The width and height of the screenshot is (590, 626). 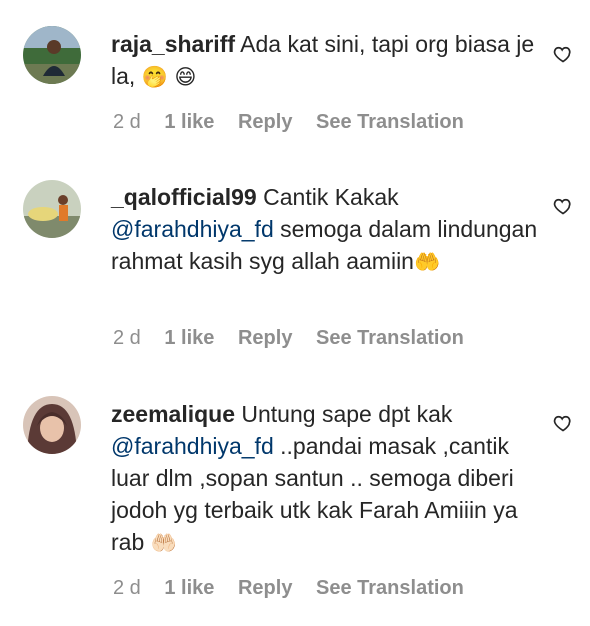 What do you see at coordinates (163, 543) in the screenshot?
I see `emoji-icons: 🤲🏻` at bounding box center [163, 543].